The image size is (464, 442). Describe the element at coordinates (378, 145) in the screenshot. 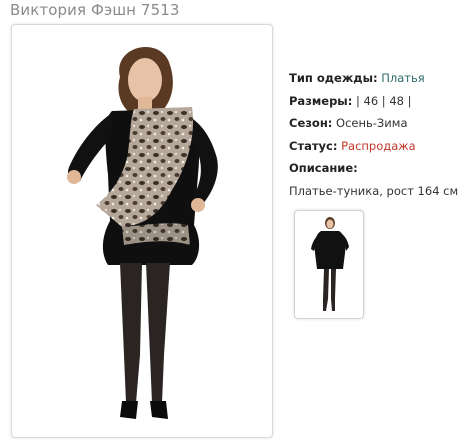

I see `status-value: Распродажа` at that location.